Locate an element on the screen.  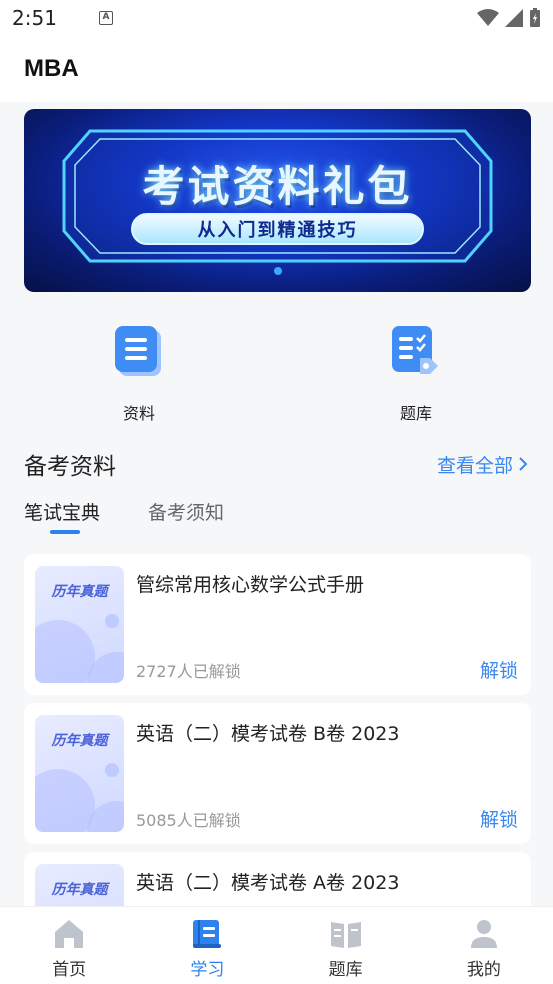
chevron-right-icon is located at coordinates (523, 464).